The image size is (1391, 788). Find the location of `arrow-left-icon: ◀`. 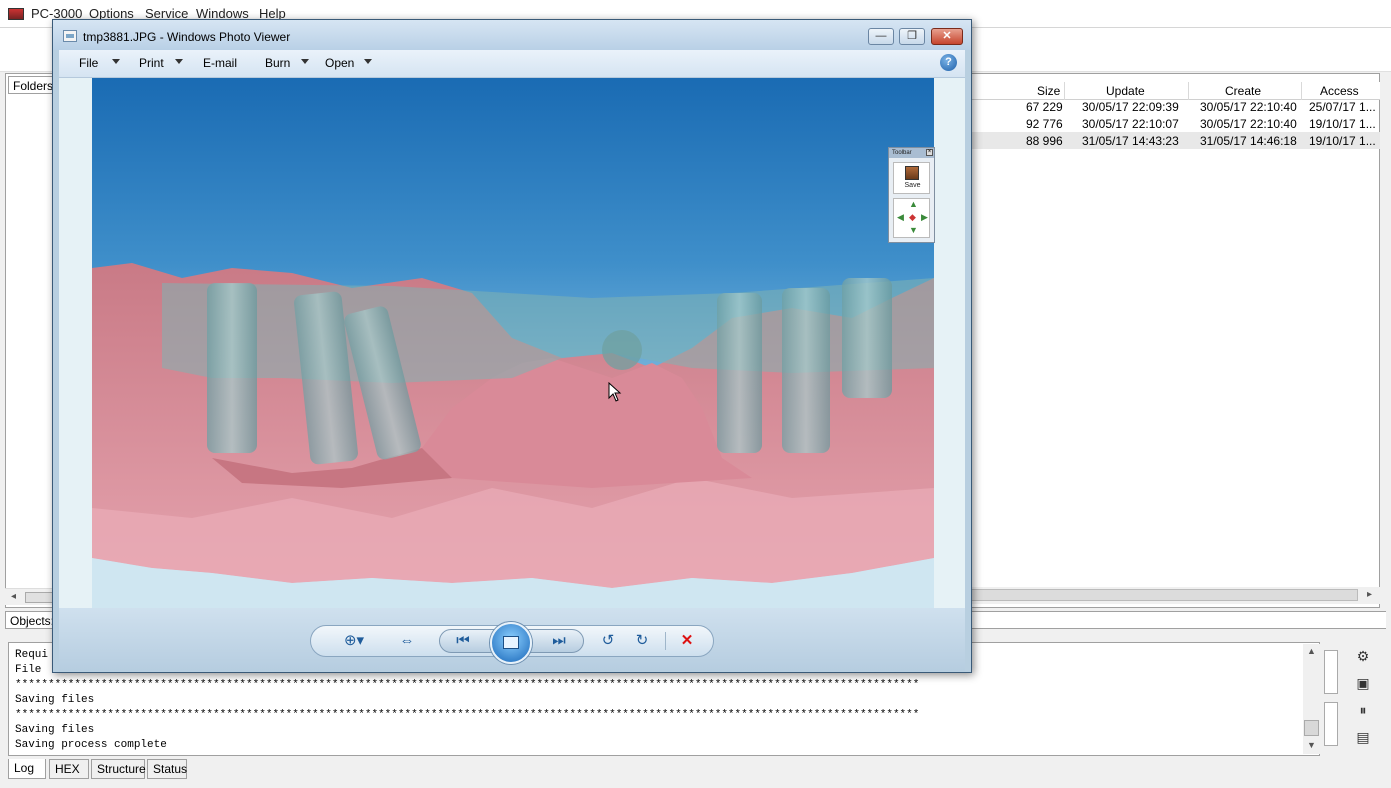

arrow-left-icon: ◀ is located at coordinates (900, 217).